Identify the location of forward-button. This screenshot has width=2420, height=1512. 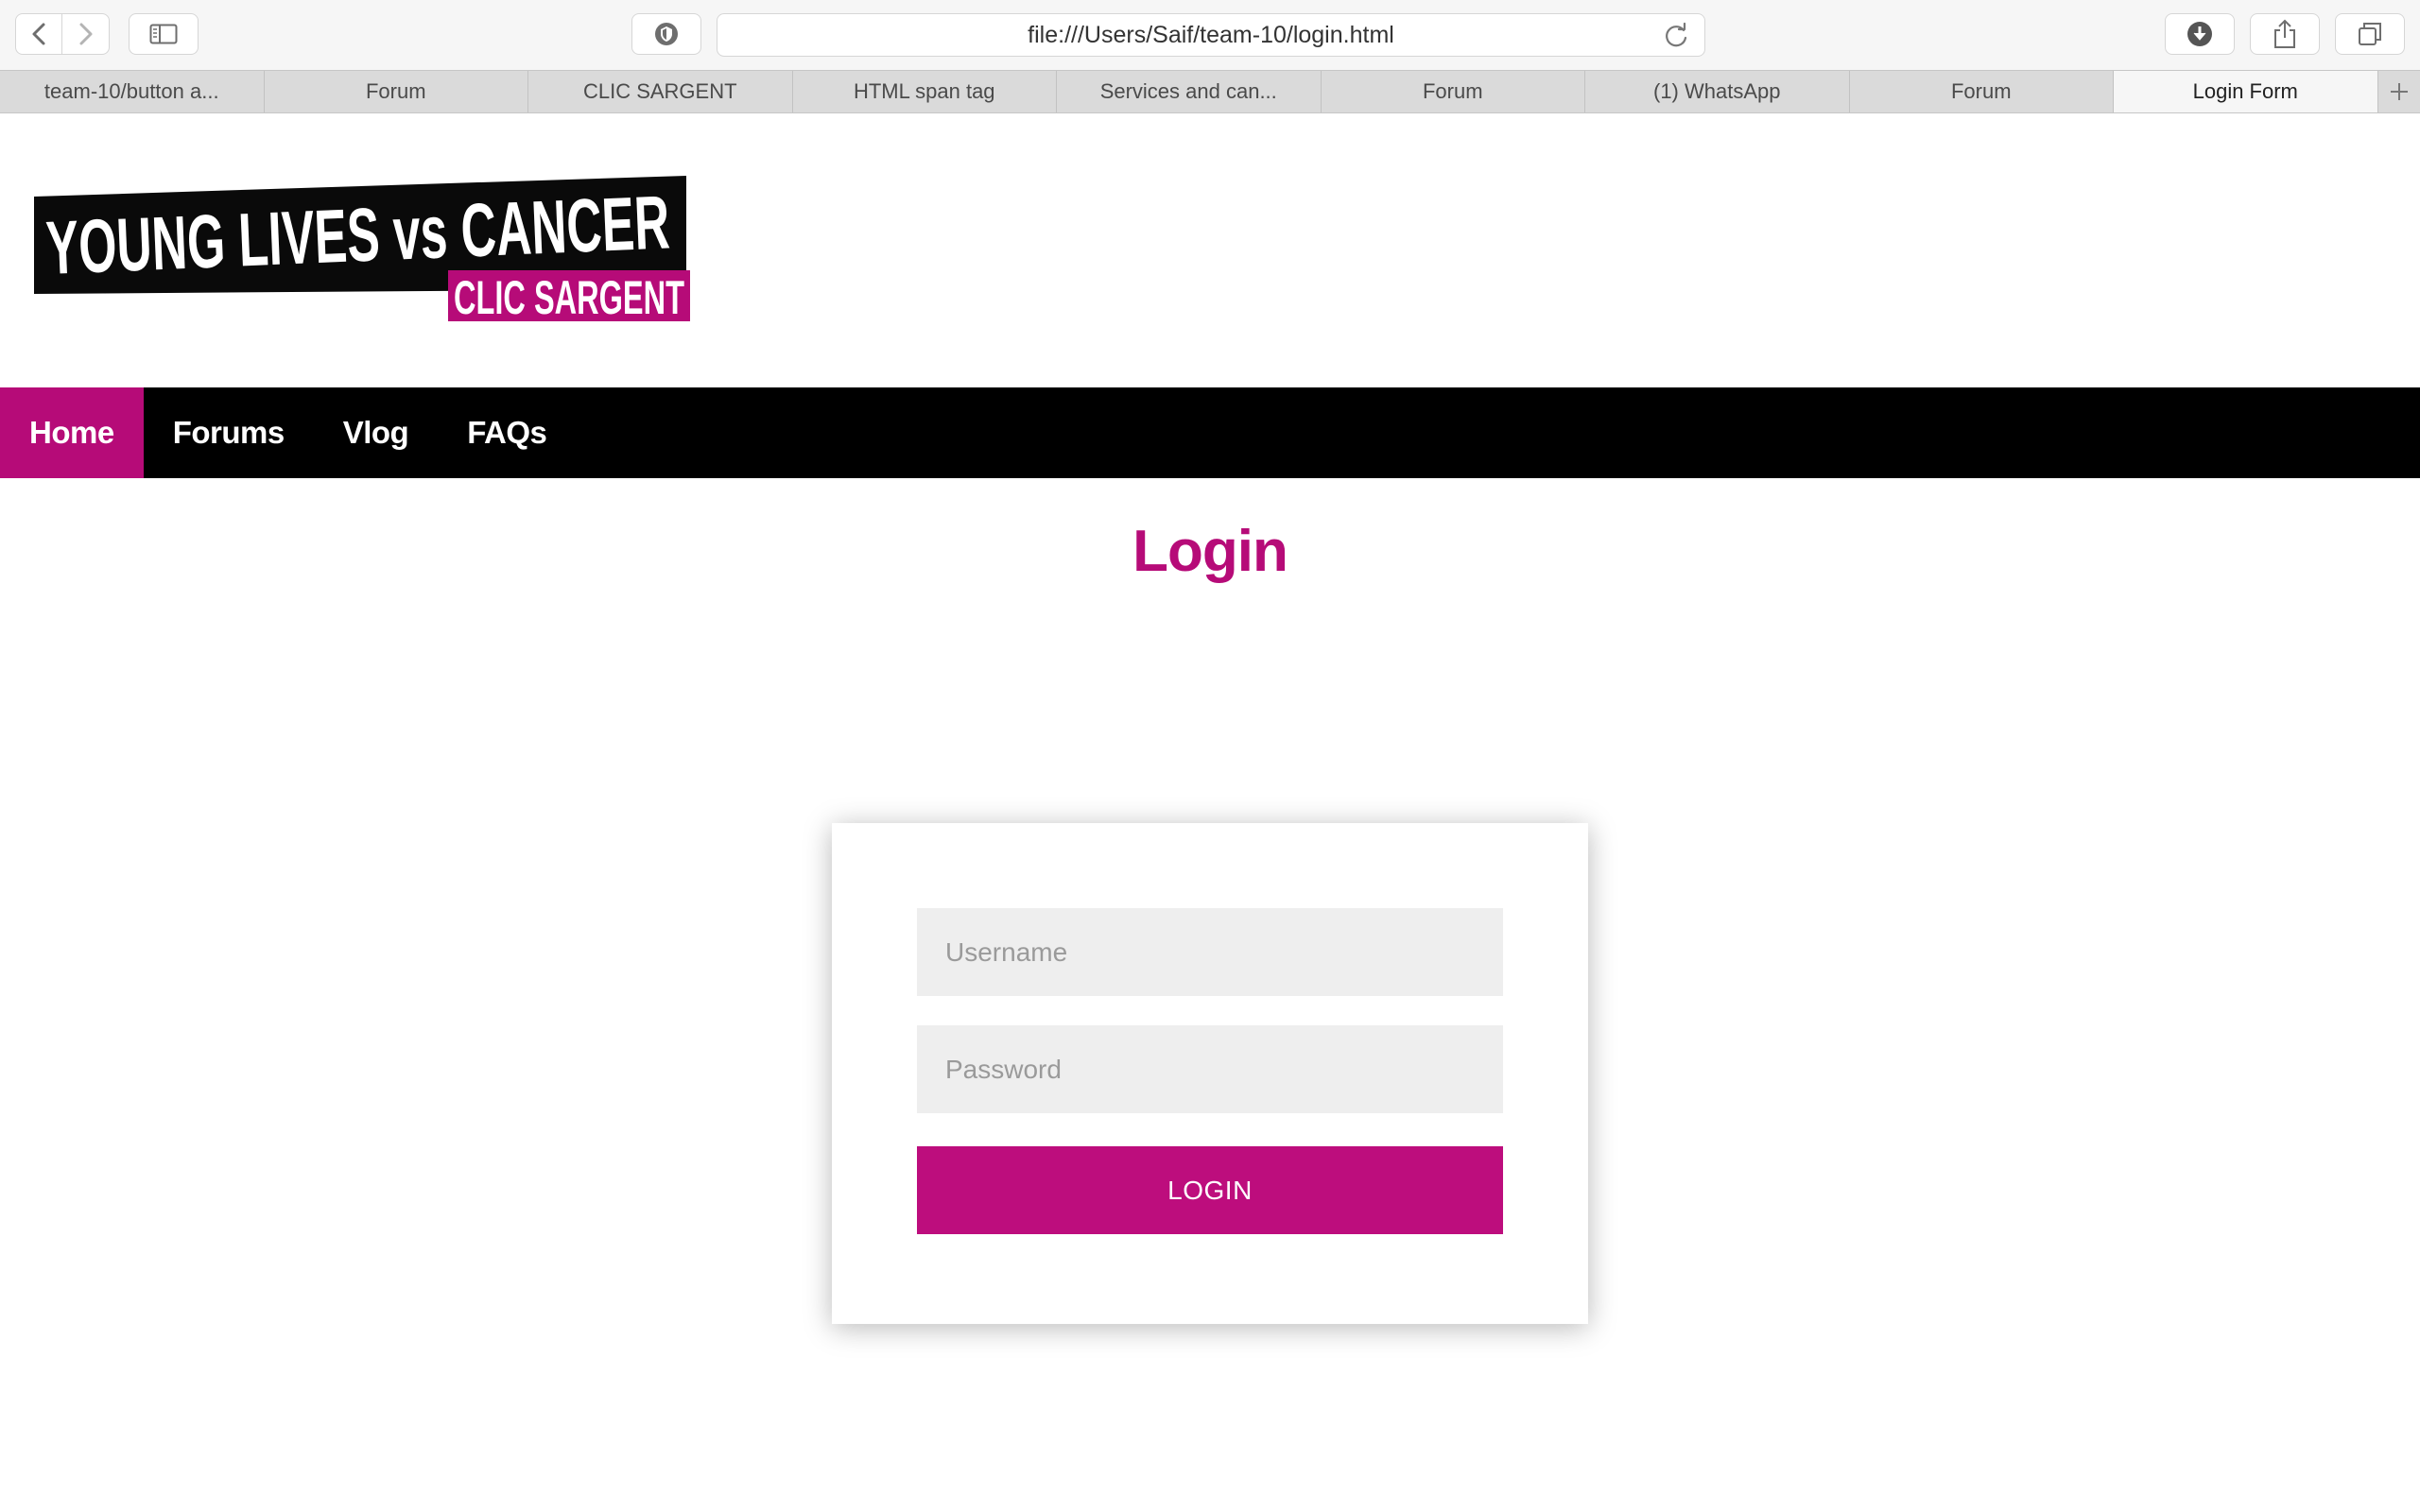
(85, 34).